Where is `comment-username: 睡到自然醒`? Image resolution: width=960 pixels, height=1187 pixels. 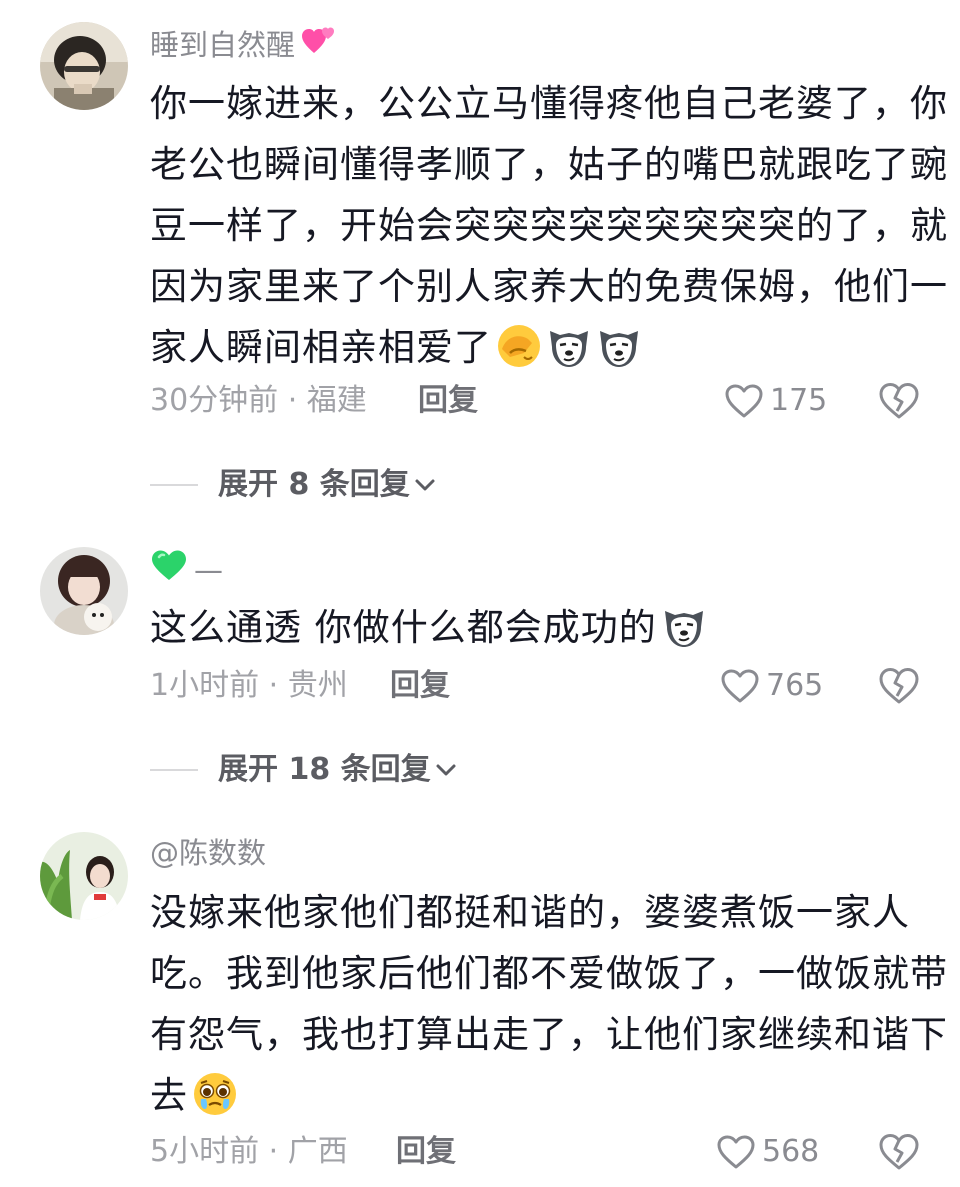
comment-username: 睡到自然醒 is located at coordinates (243, 45).